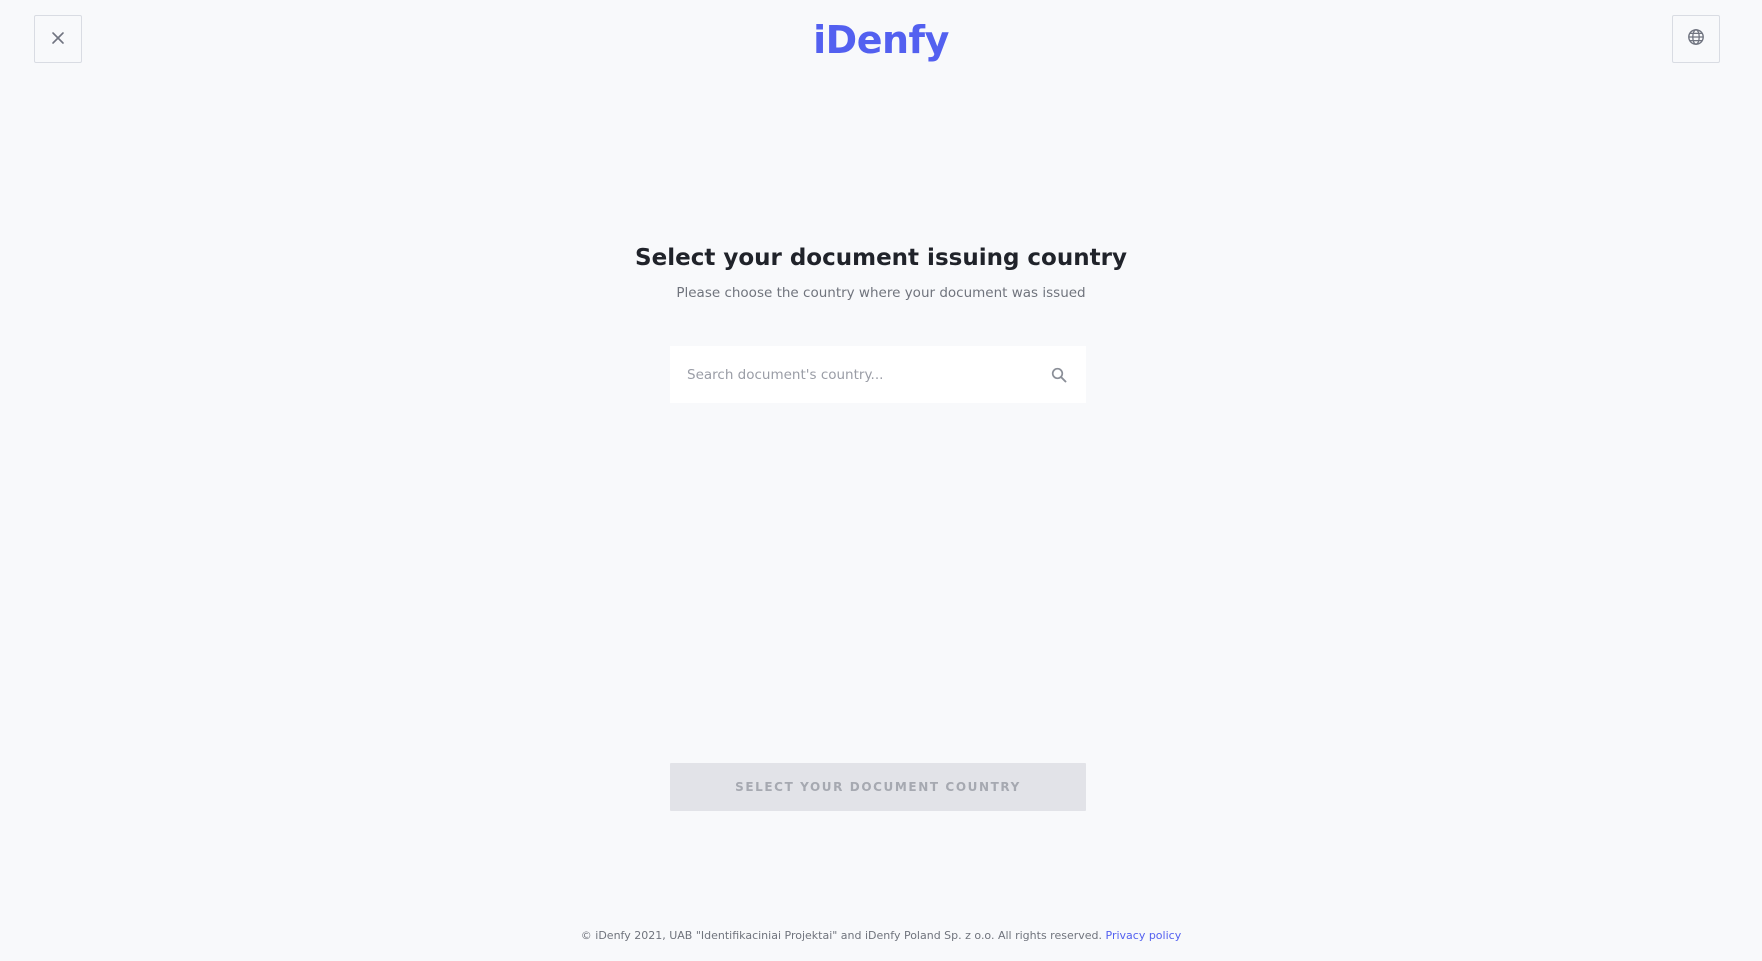  I want to click on globe-icon, so click(1696, 39).